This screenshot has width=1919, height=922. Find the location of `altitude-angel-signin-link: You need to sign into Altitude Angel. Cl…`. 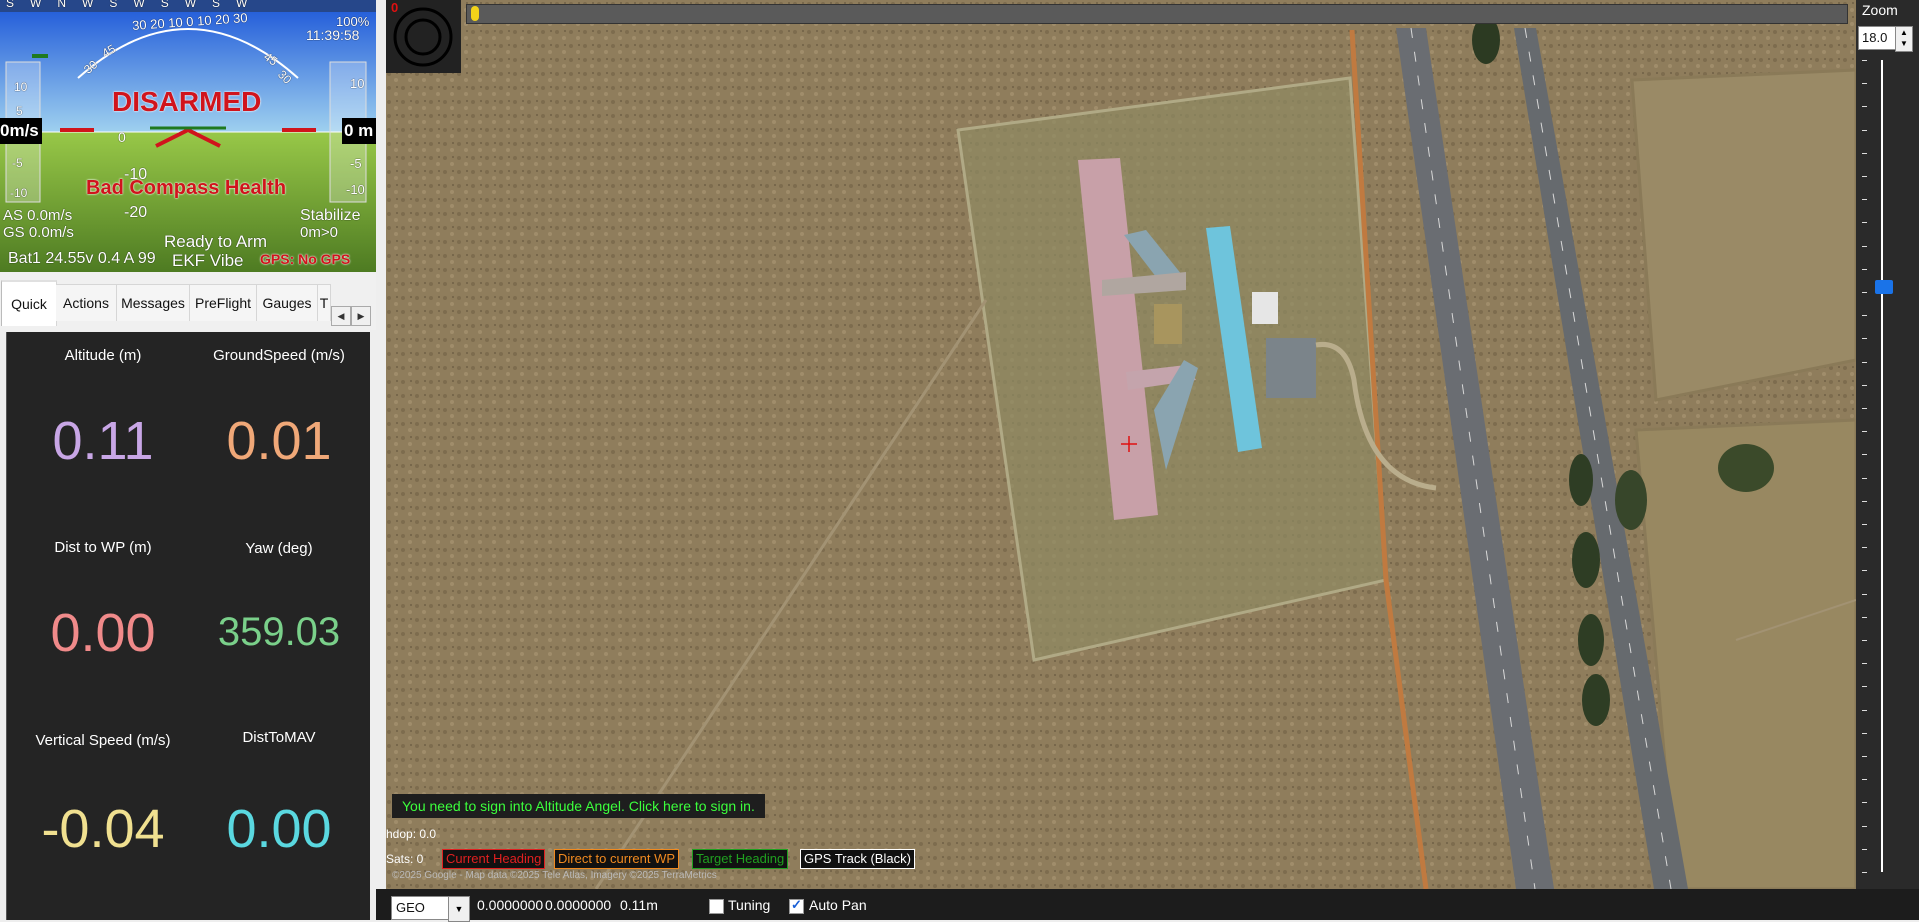

altitude-angel-signin-link: You need to sign into Altitude Angel. Cl… is located at coordinates (578, 806).